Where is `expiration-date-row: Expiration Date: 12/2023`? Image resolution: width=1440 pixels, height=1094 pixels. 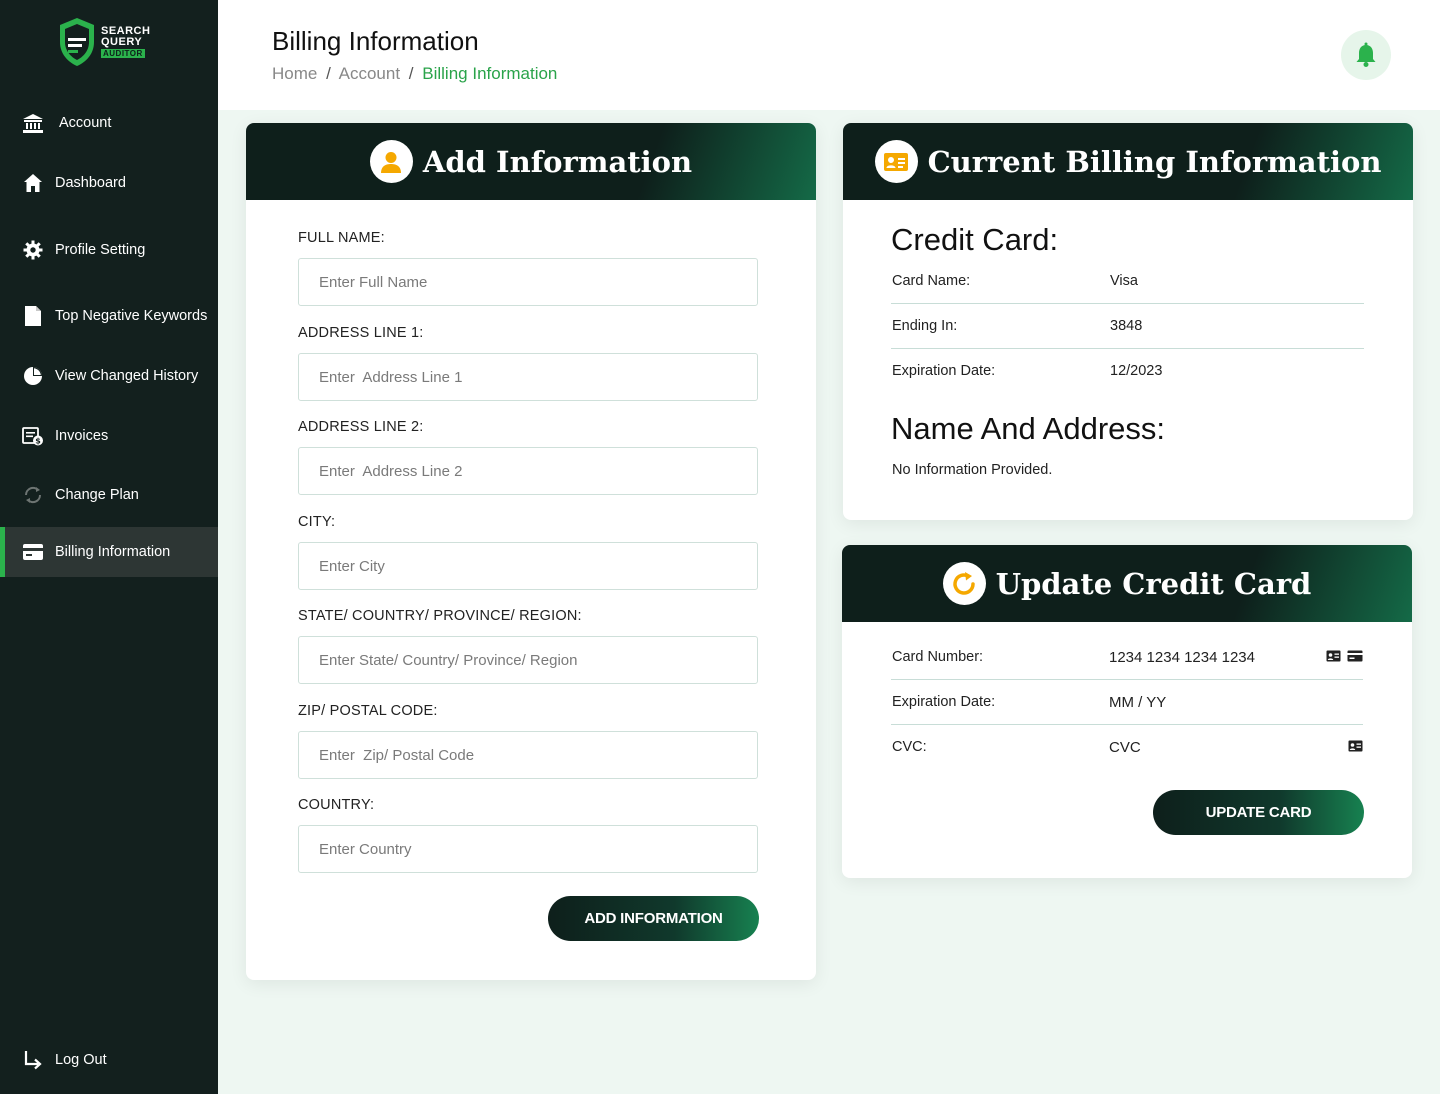
expiration-date-row: Expiration Date: 12/2023 is located at coordinates (1127, 371).